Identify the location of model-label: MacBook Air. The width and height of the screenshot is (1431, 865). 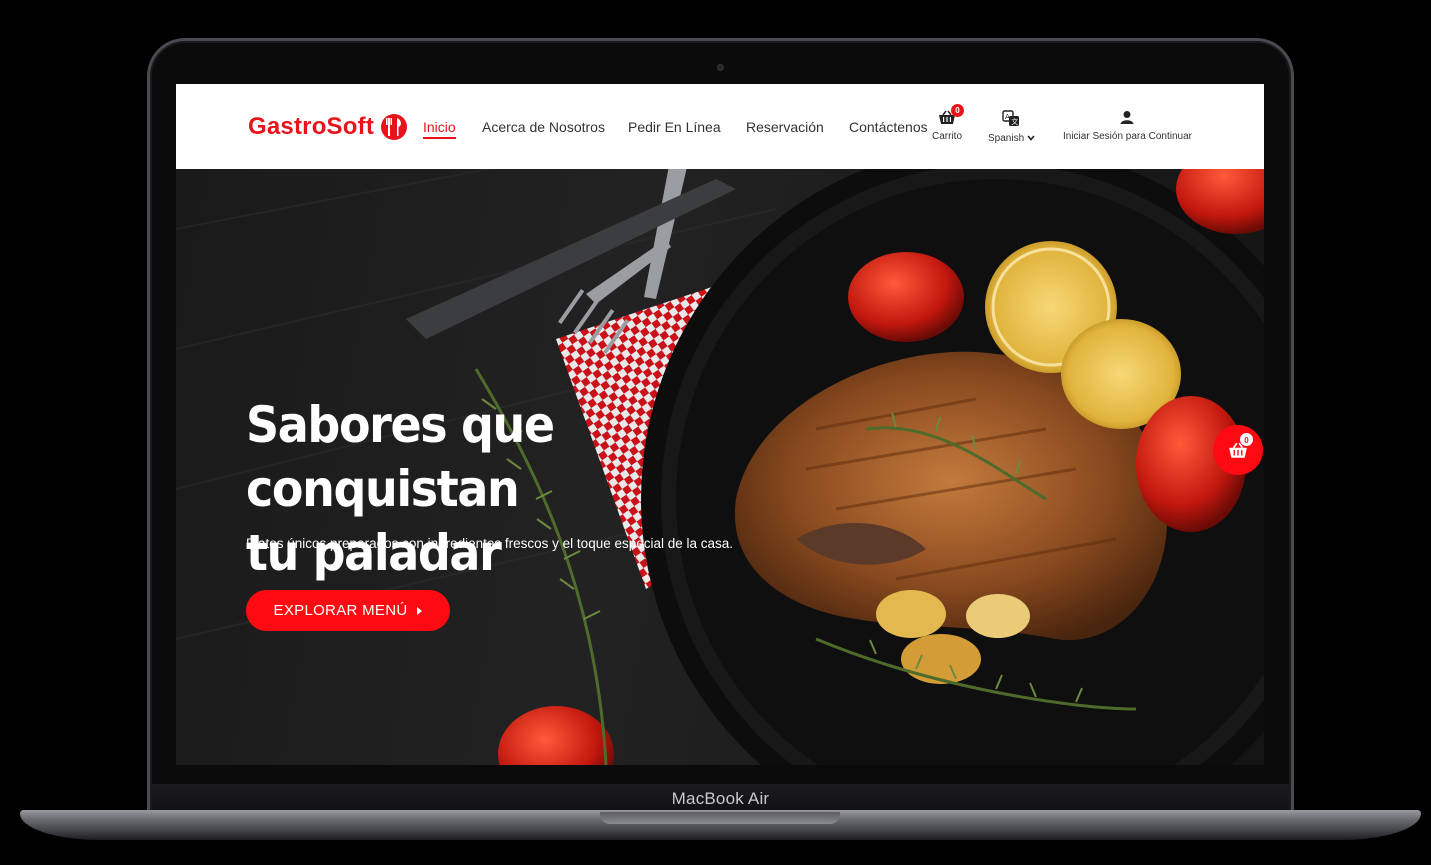
(720, 798).